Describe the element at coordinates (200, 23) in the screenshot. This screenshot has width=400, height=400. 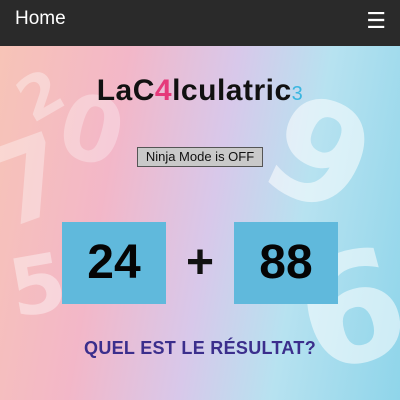
I see `top-nav-bar: Home ☰` at that location.